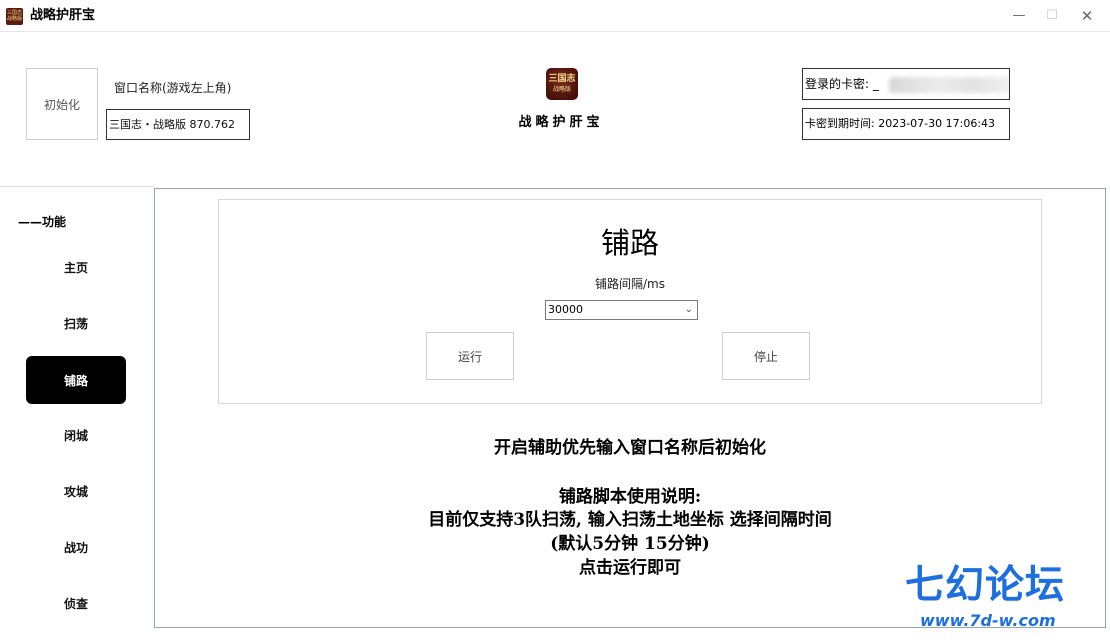 The image size is (1110, 643). Describe the element at coordinates (621, 310) in the screenshot. I see `interval-select: 30000 ⌄` at that location.